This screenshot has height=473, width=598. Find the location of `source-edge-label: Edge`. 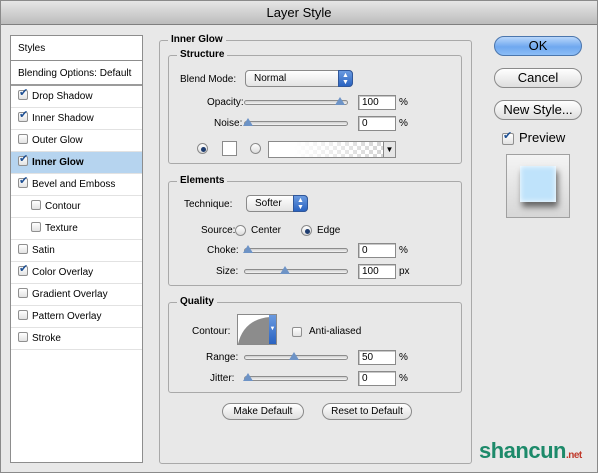

source-edge-label: Edge is located at coordinates (328, 231).